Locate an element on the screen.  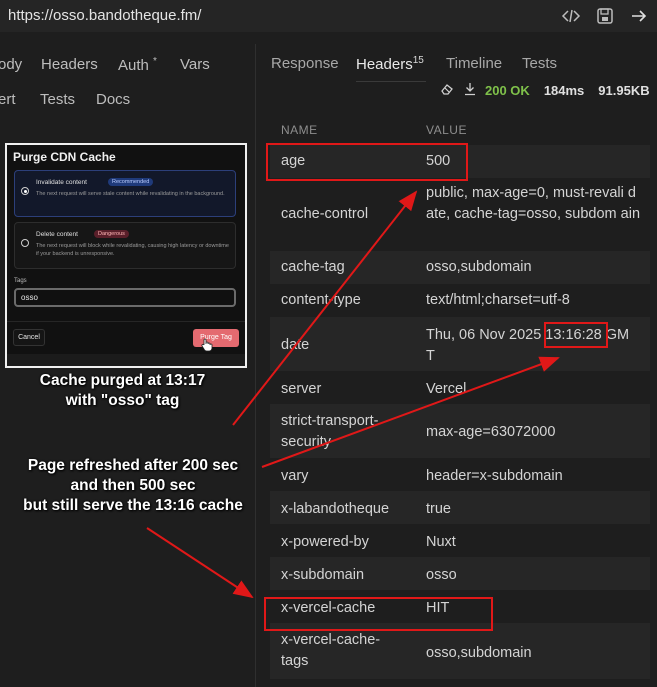
arrow-to-date is located at coordinates (410, 412).